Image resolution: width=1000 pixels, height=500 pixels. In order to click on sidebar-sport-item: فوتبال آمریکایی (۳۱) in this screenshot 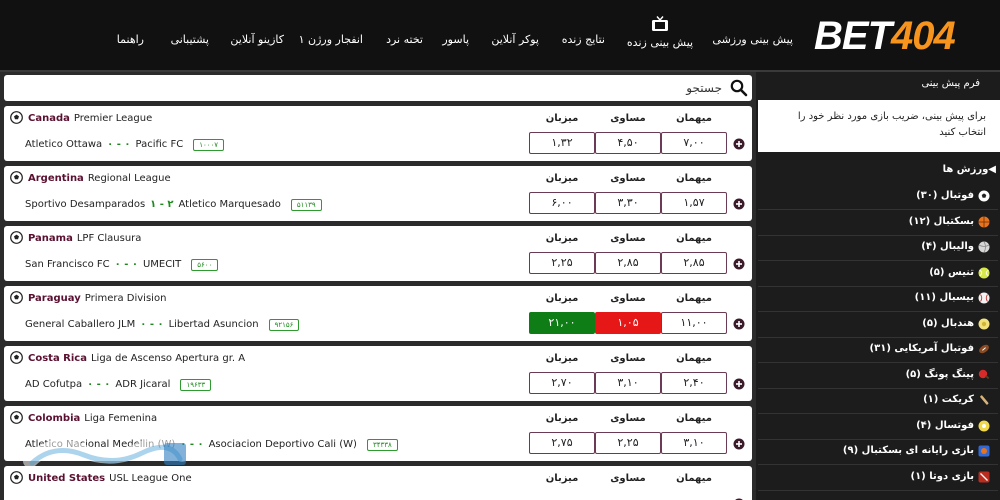, I will do `click(878, 350)`.